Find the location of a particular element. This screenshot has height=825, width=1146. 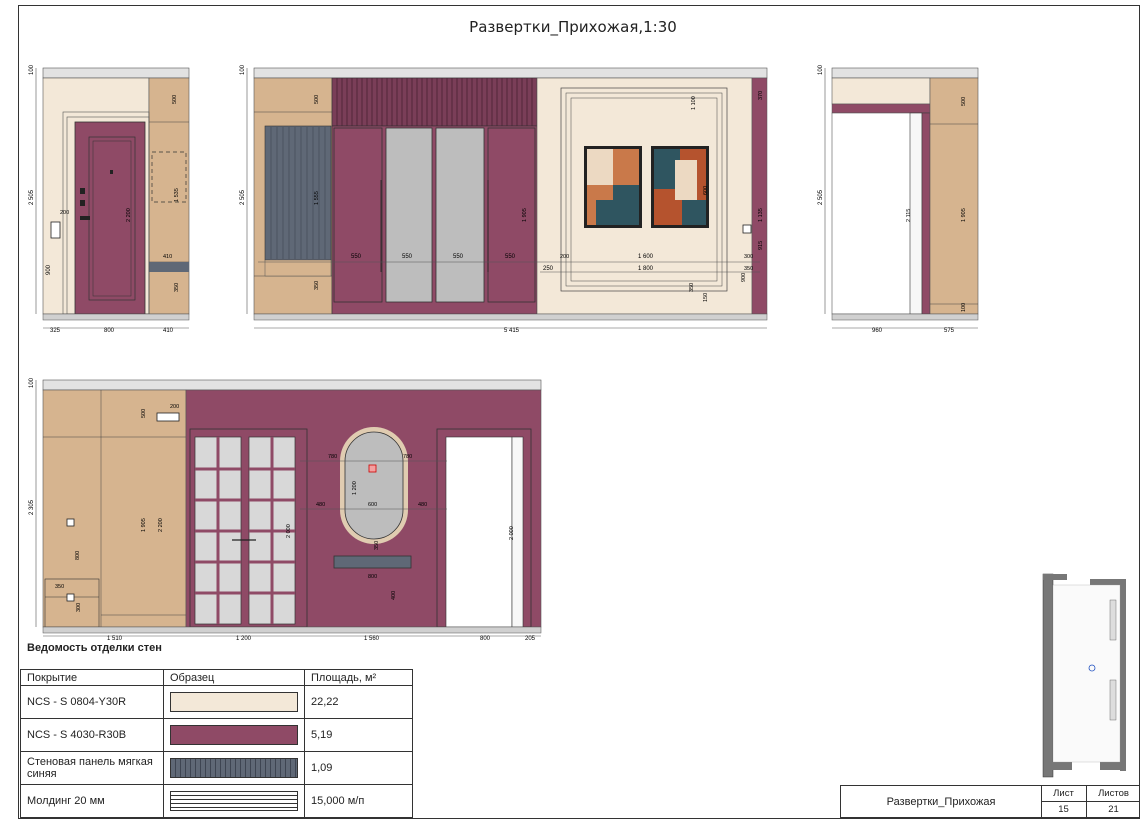

dim-d-v1: 100 is located at coordinates (32, 382).